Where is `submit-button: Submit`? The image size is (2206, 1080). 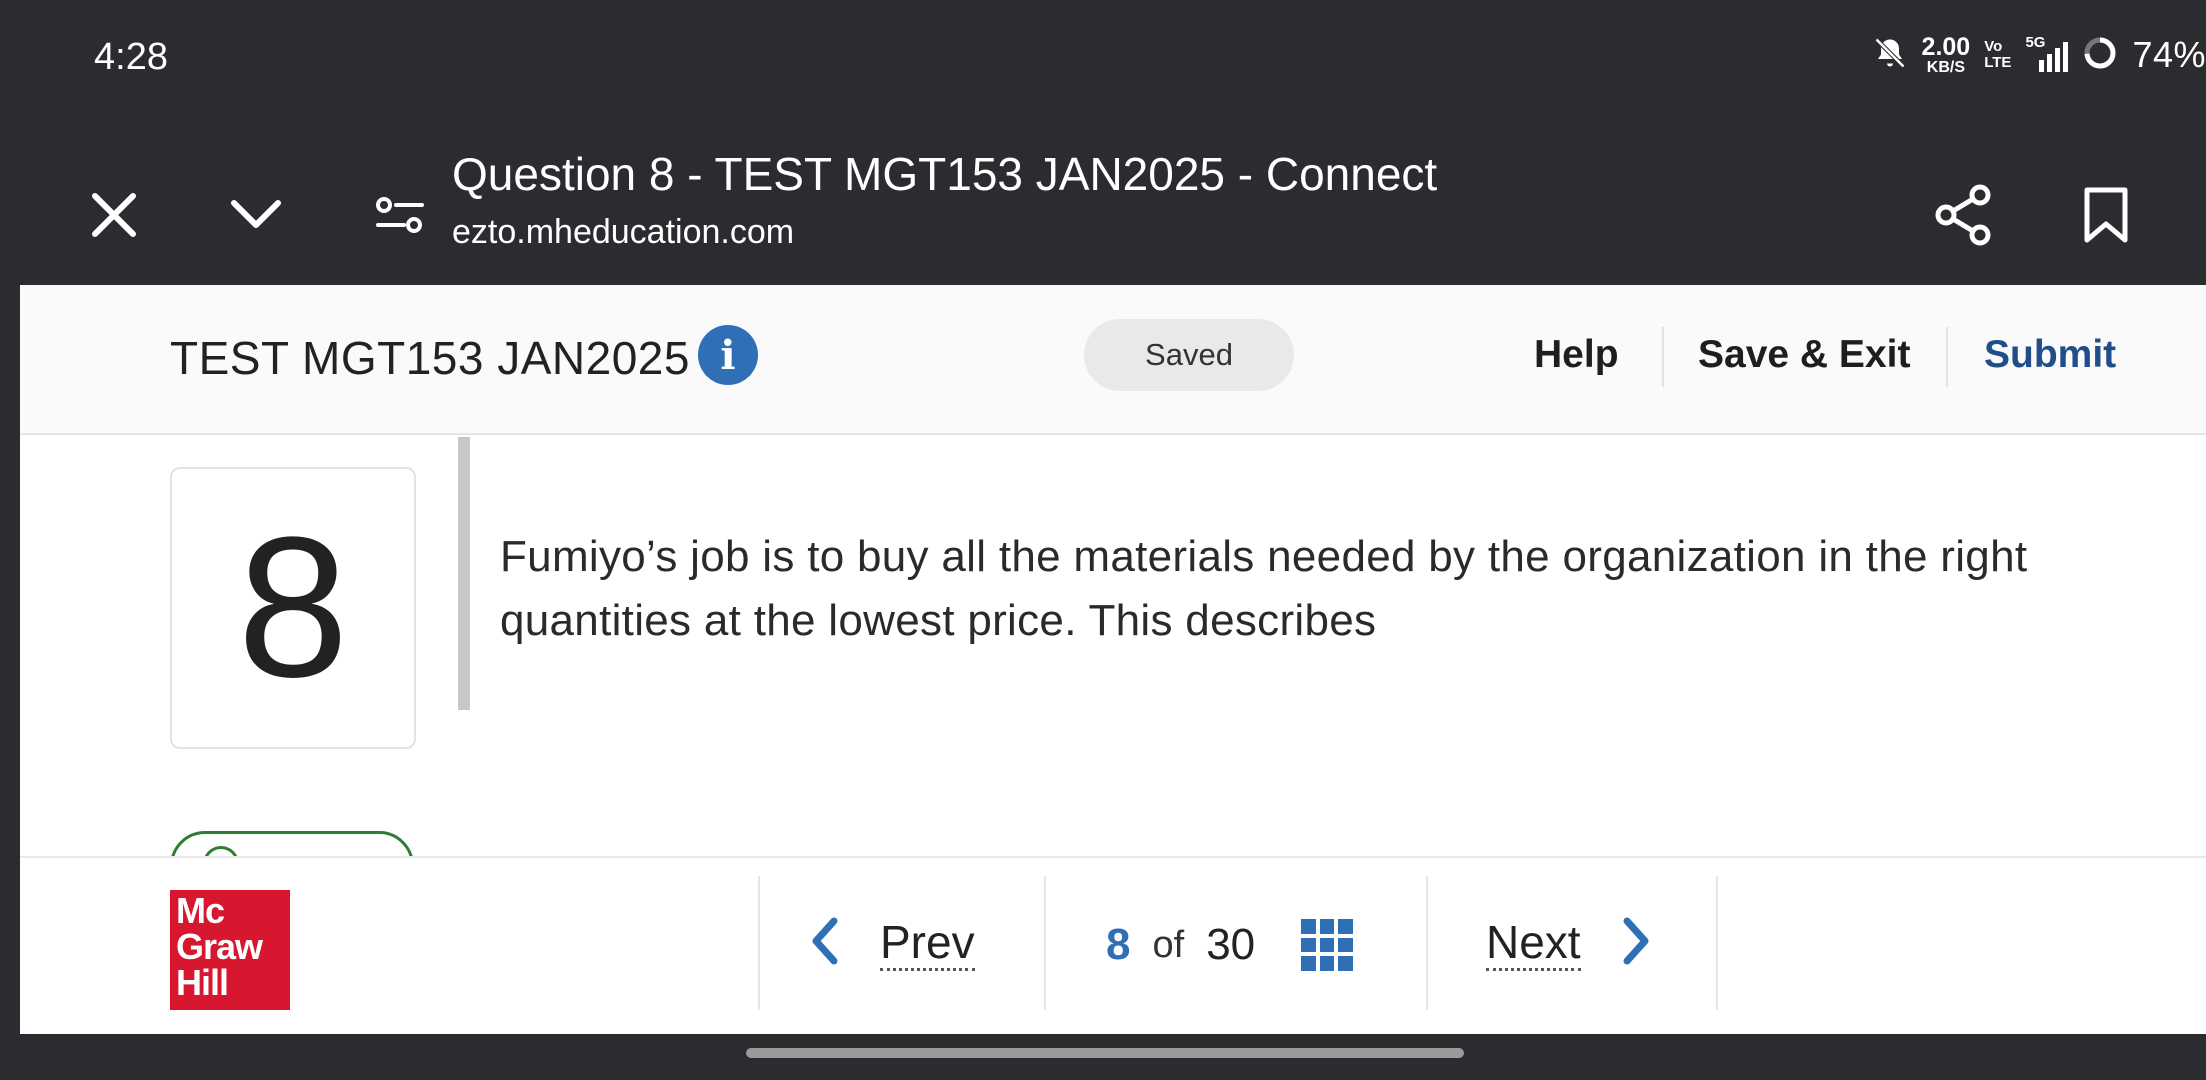
submit-button: Submit is located at coordinates (2050, 355).